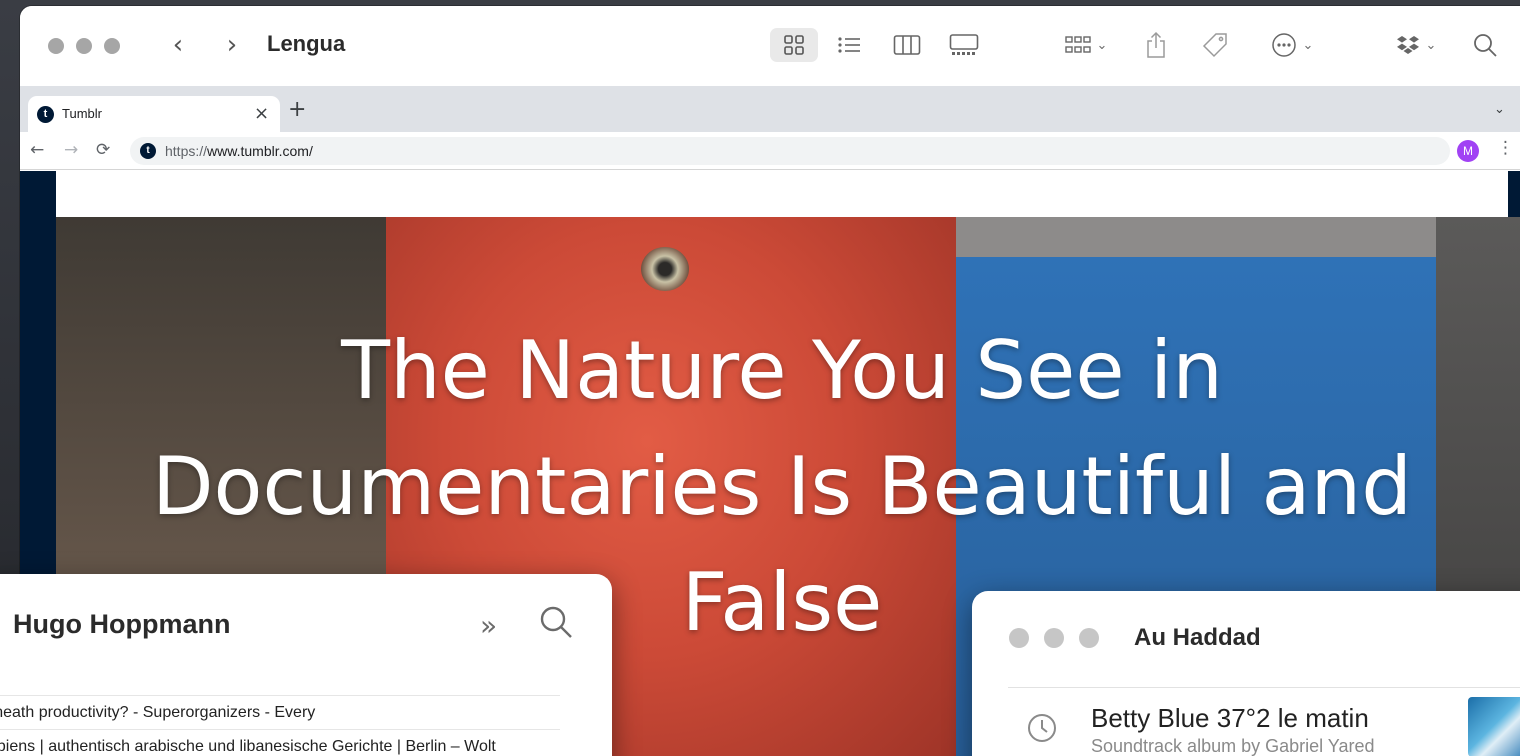 The image size is (1520, 756). Describe the element at coordinates (1230, 718) in the screenshot. I see `song-title: Betty Blue 37°2 le matin` at that location.